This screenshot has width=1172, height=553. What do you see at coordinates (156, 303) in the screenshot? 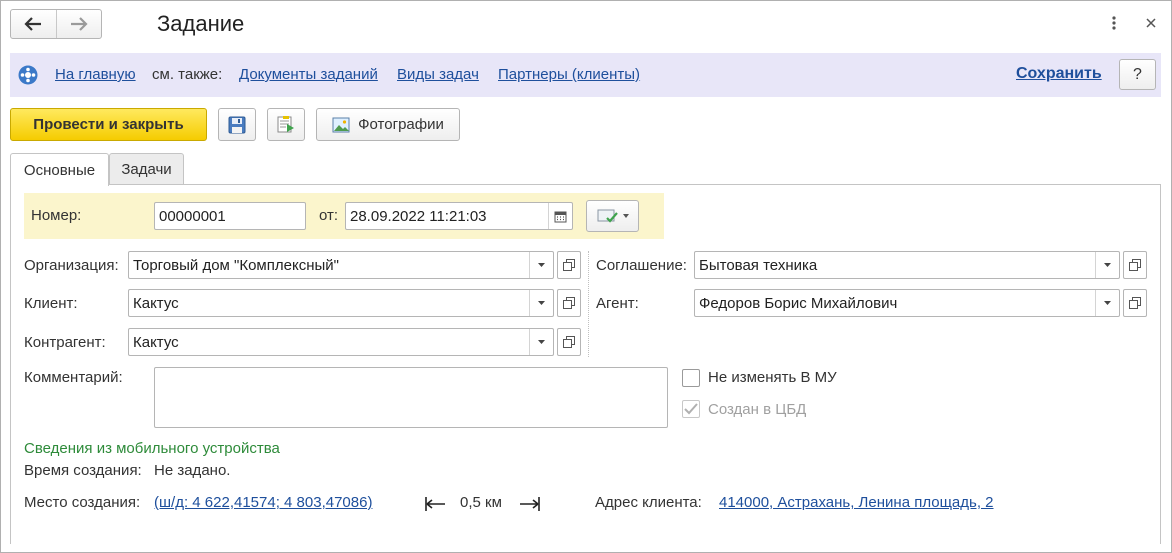
I see `client-value: Кактус` at bounding box center [156, 303].